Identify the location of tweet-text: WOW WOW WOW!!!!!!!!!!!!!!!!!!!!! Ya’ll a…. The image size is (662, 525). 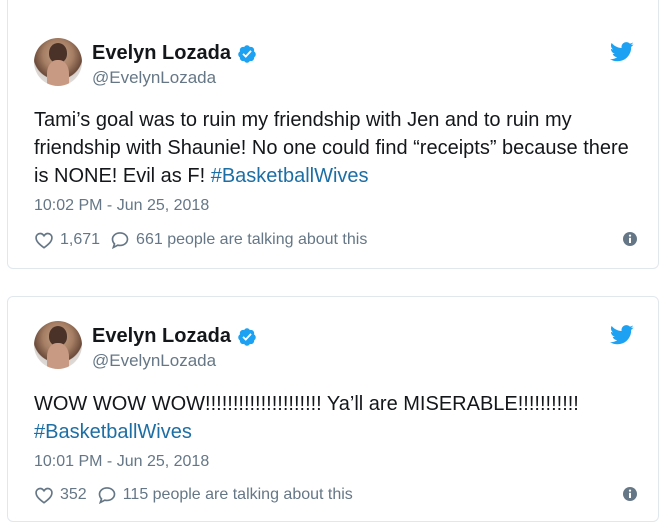
(339, 418).